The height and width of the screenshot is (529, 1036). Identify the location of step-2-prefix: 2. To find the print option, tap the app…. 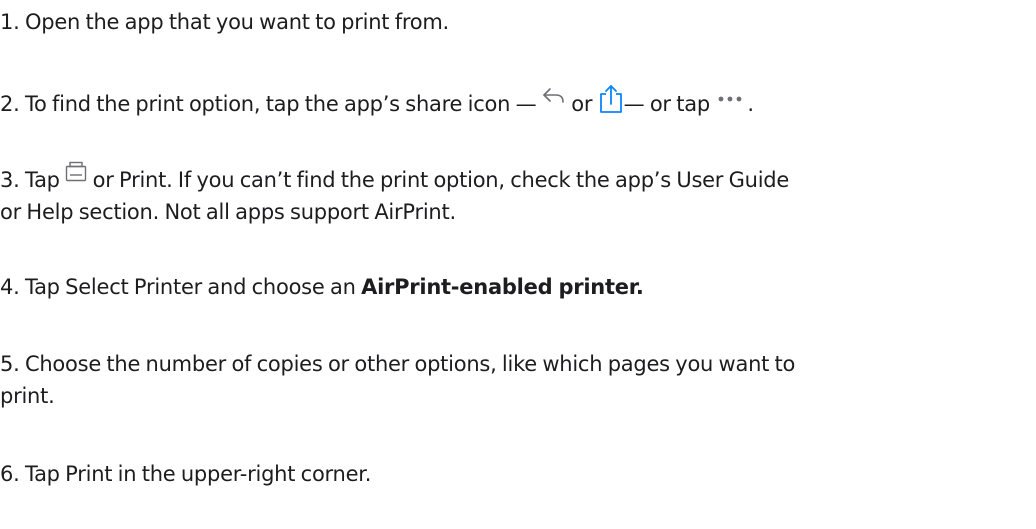
(271, 104).